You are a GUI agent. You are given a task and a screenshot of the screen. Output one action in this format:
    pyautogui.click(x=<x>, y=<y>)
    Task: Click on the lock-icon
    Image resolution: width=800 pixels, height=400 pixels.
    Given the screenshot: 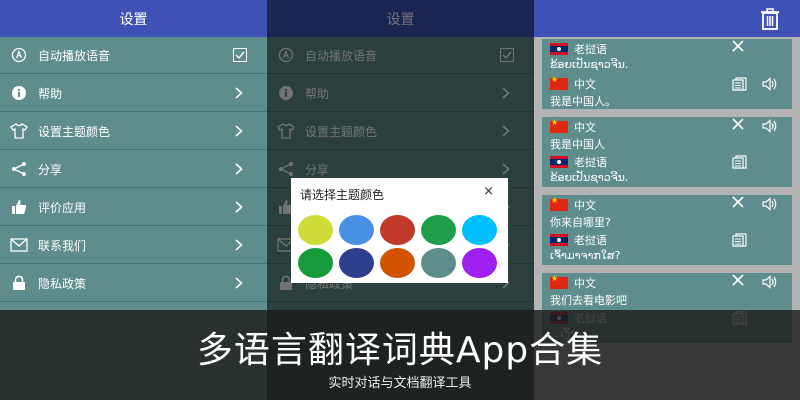 What is the action you would take?
    pyautogui.click(x=19, y=283)
    